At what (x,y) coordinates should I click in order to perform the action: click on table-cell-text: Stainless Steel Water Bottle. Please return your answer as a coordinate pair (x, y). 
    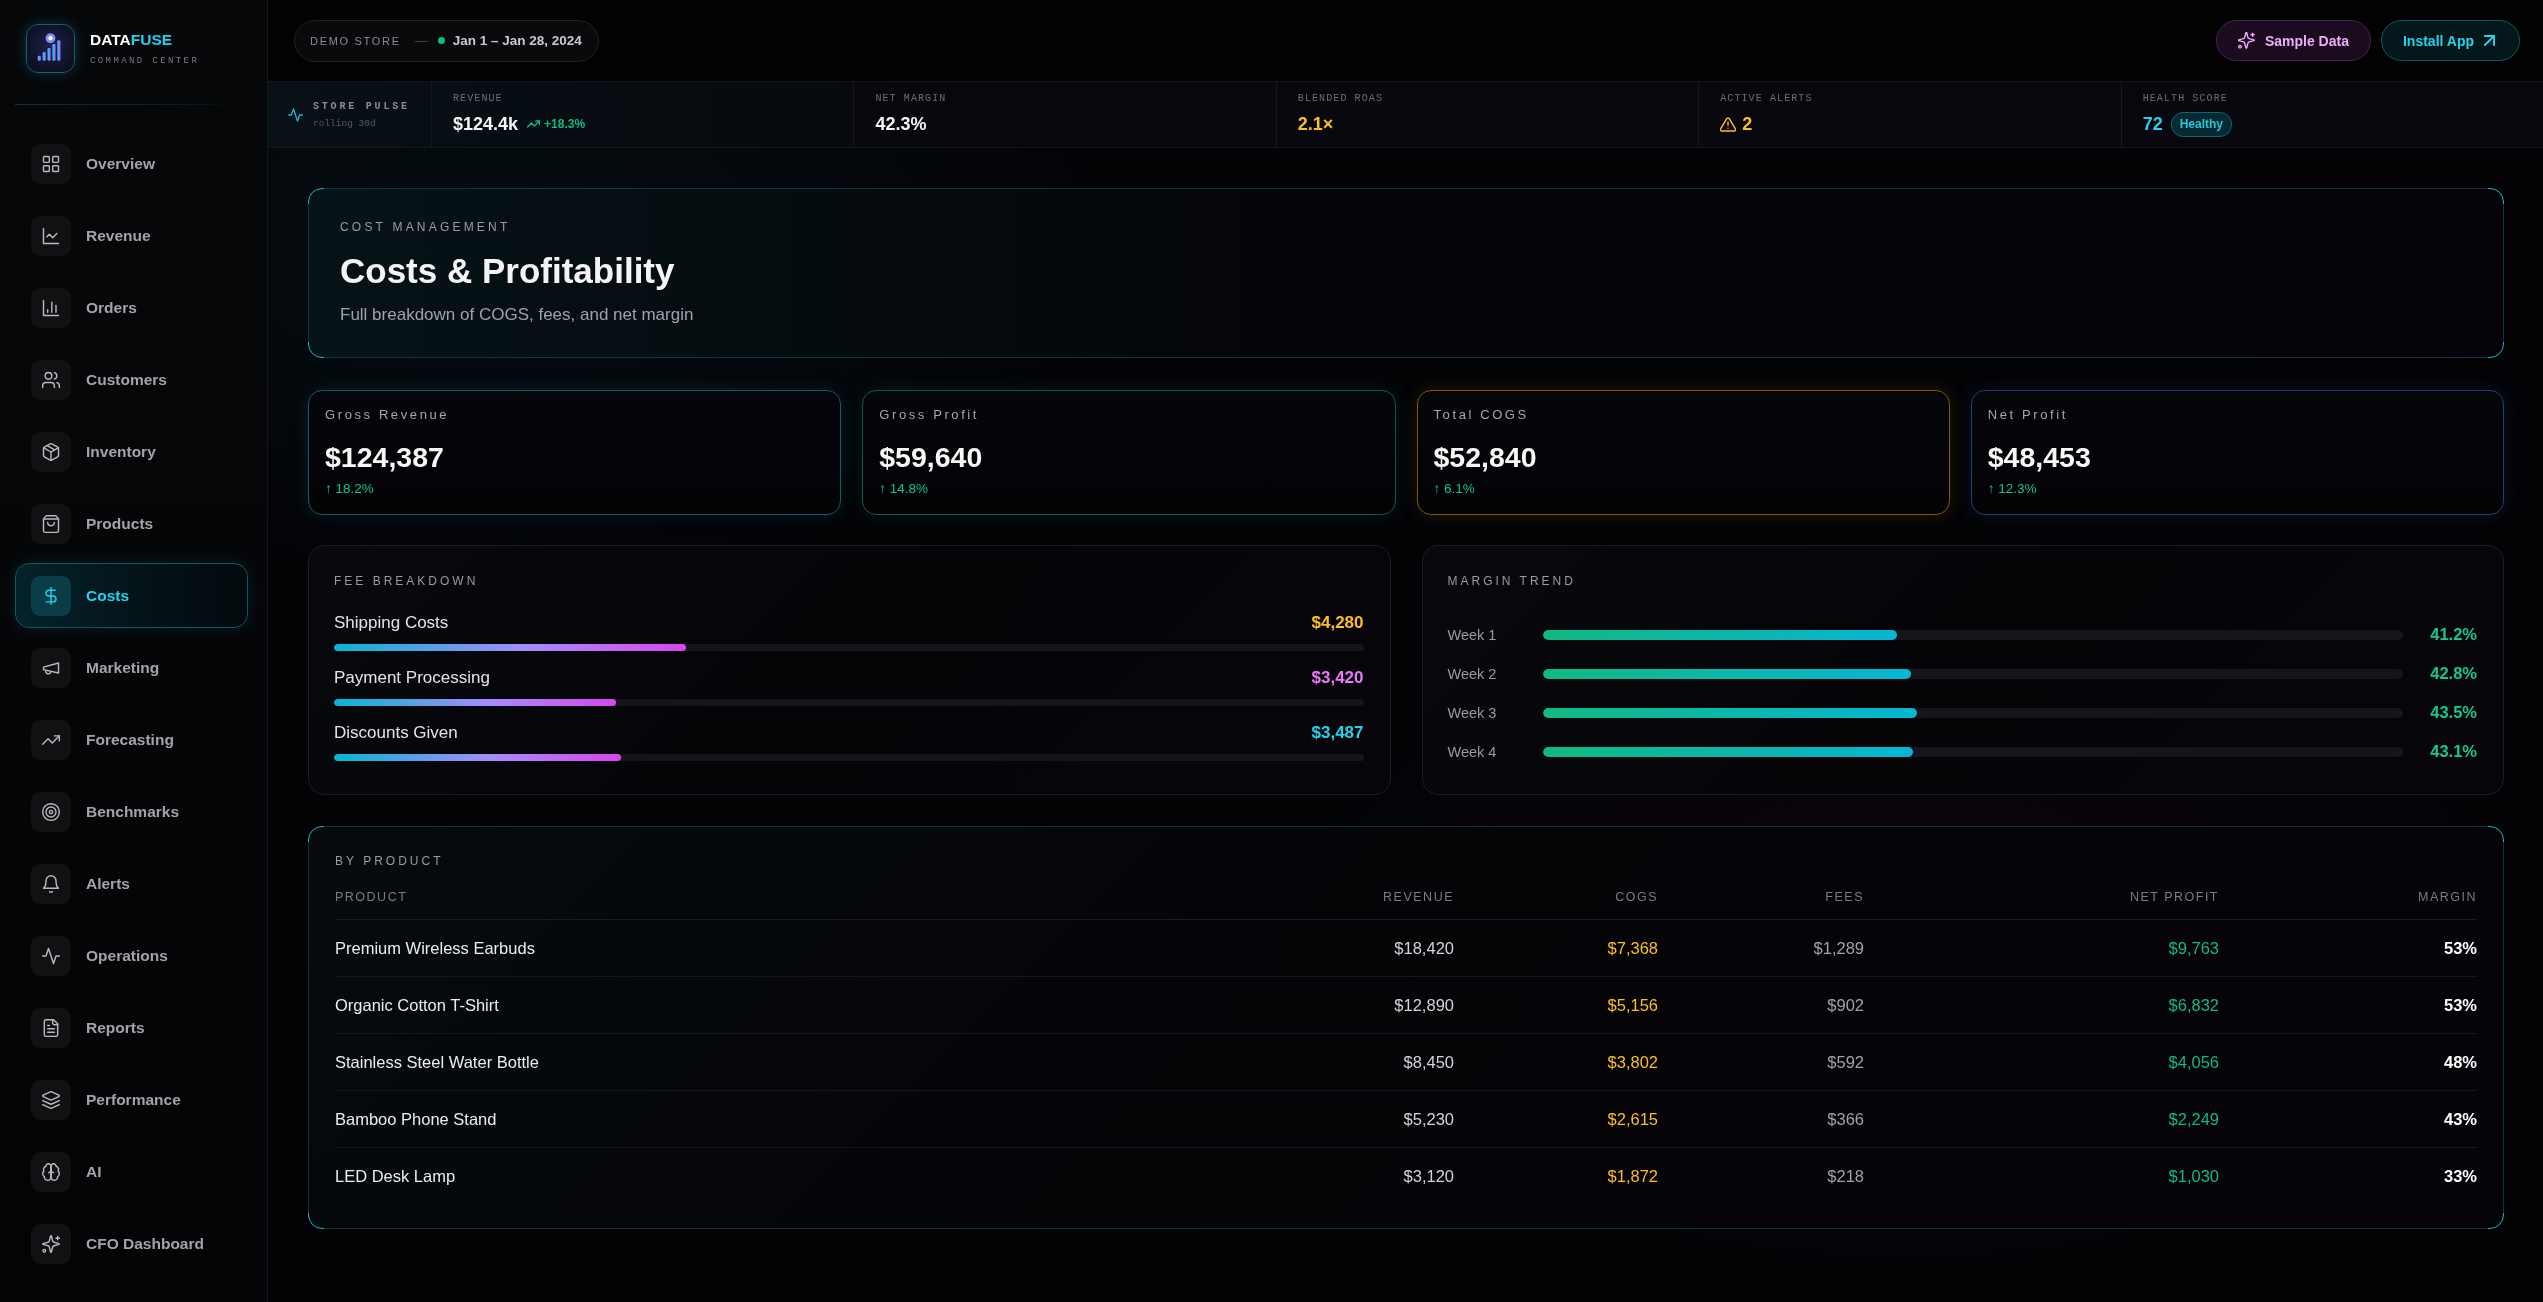
    Looking at the image, I should click on (437, 1062).